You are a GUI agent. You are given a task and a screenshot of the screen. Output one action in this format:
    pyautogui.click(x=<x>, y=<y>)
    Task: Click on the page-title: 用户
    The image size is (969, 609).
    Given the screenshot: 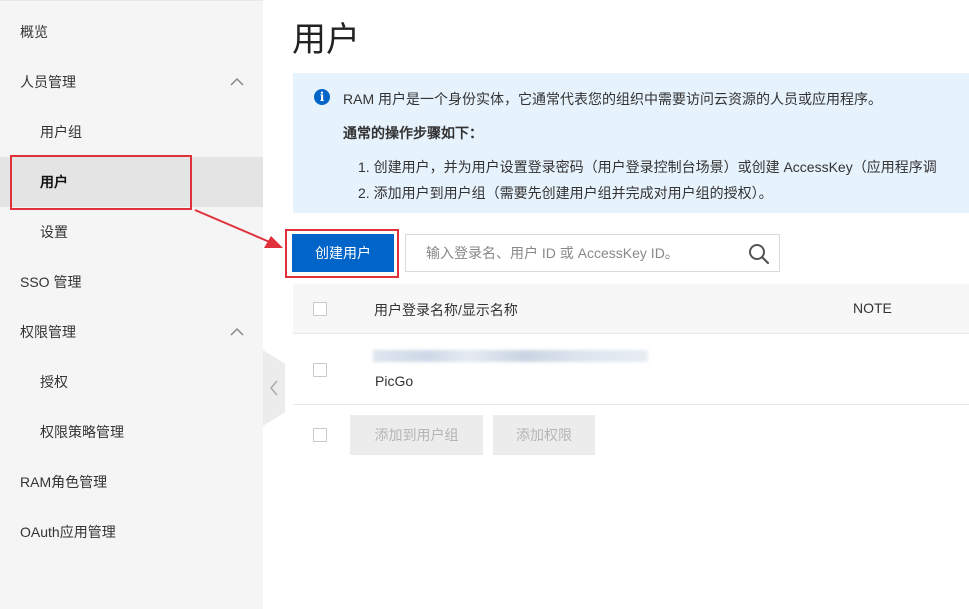 What is the action you would take?
    pyautogui.click(x=326, y=40)
    